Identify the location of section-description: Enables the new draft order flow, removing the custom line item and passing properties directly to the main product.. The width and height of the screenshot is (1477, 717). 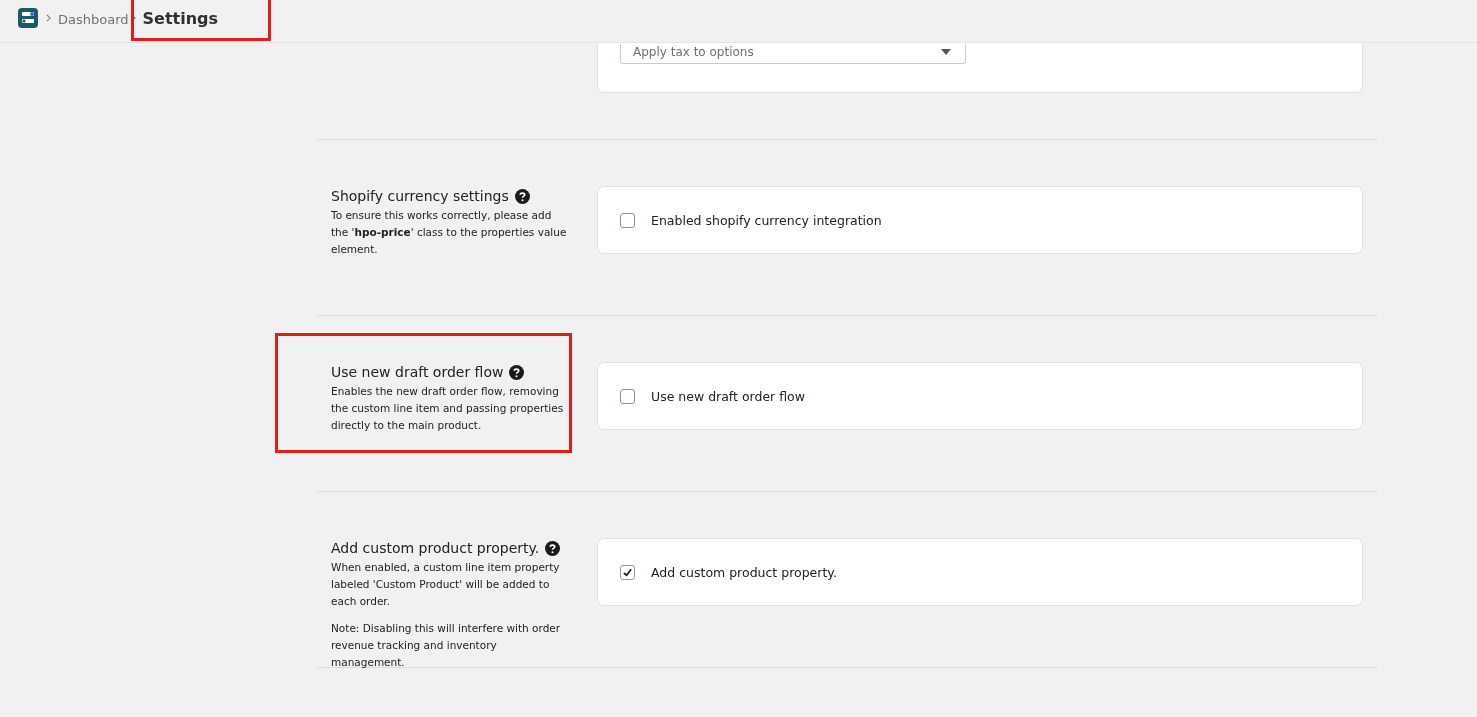
(448, 408).